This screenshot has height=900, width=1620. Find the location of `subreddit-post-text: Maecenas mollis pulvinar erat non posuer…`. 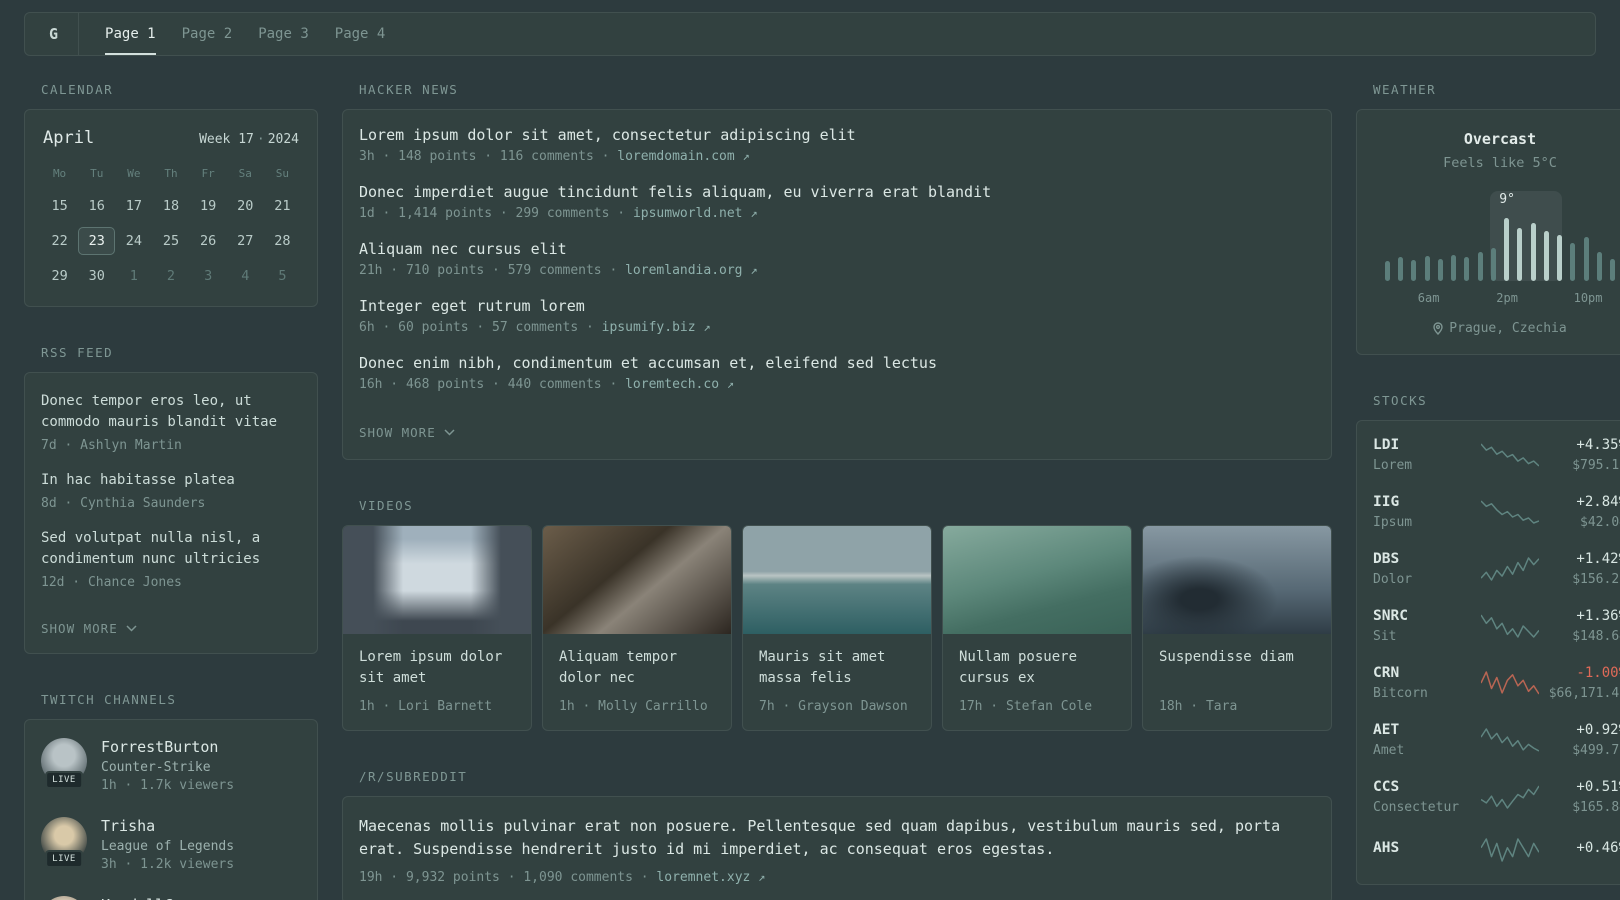

subreddit-post-text: Maecenas mollis pulvinar erat non posuer… is located at coordinates (837, 838).